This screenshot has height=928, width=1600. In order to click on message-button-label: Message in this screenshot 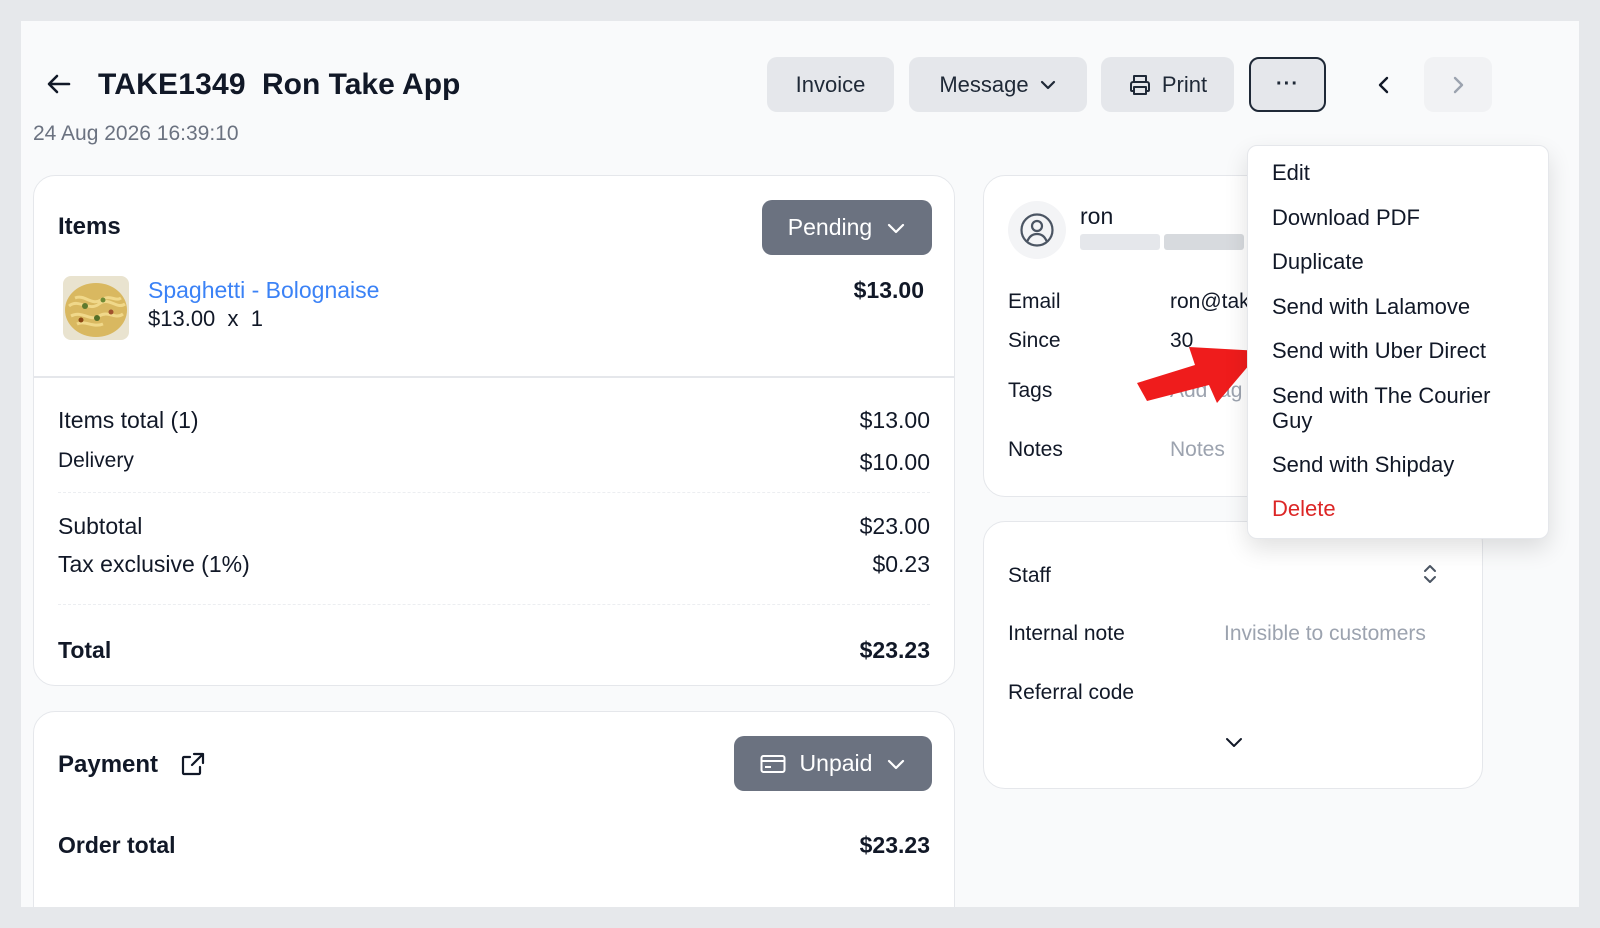, I will do `click(984, 84)`.